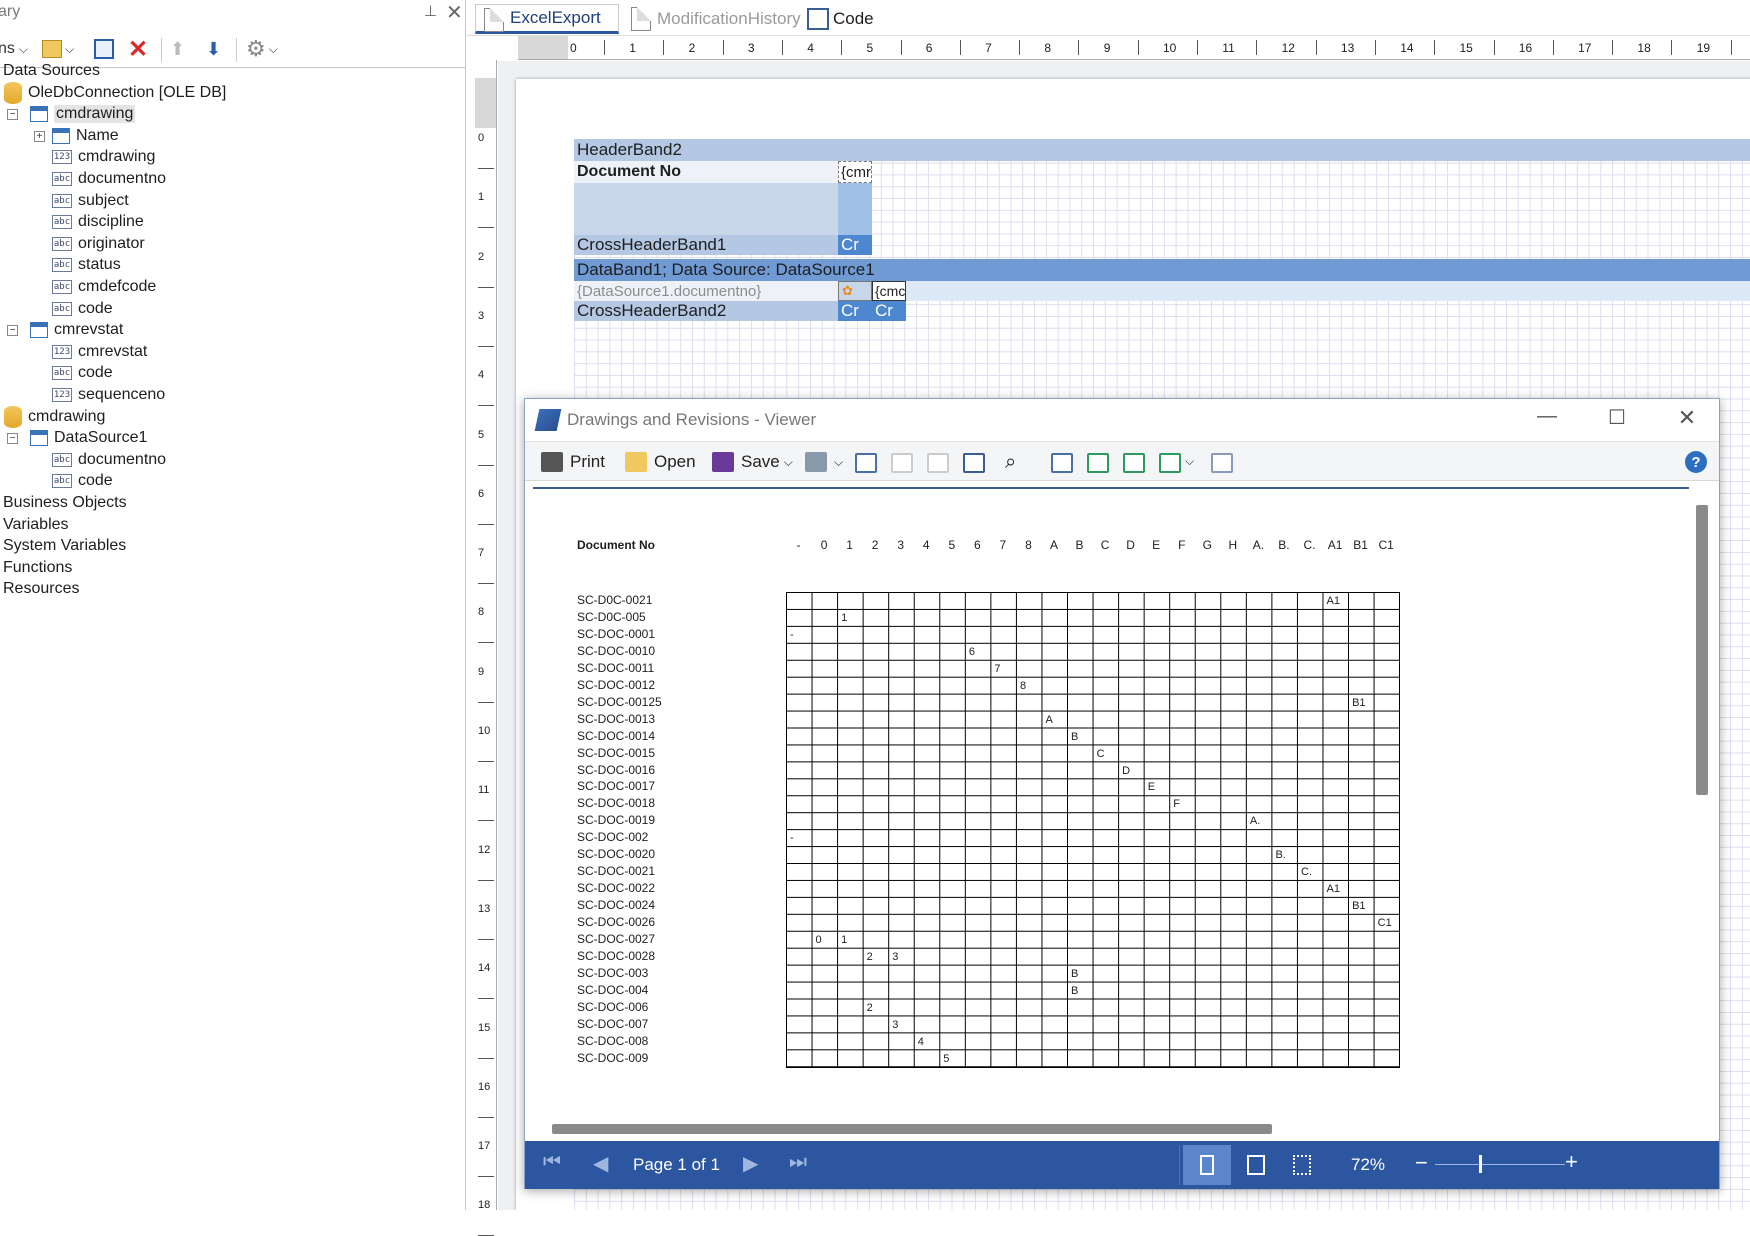 The image size is (1750, 1236). Describe the element at coordinates (1162, 270) in the screenshot. I see `data-band: DataBand1; Data Source: DataSource1` at that location.